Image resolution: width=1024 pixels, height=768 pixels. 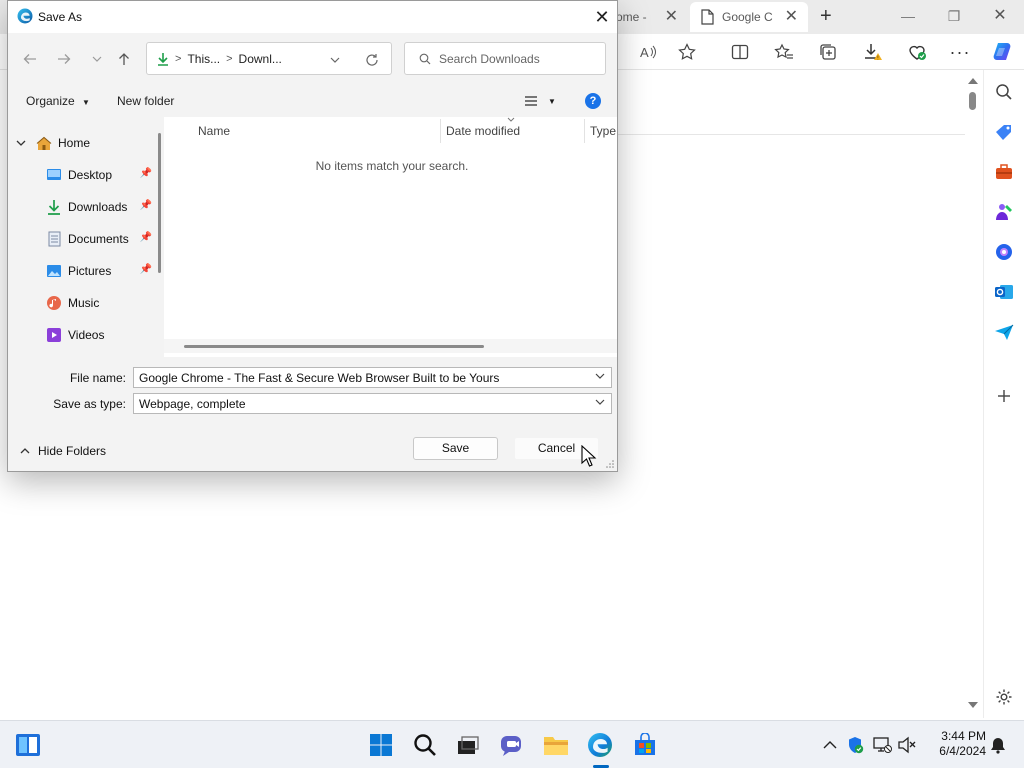 I want to click on games-icon, so click(x=1004, y=212).